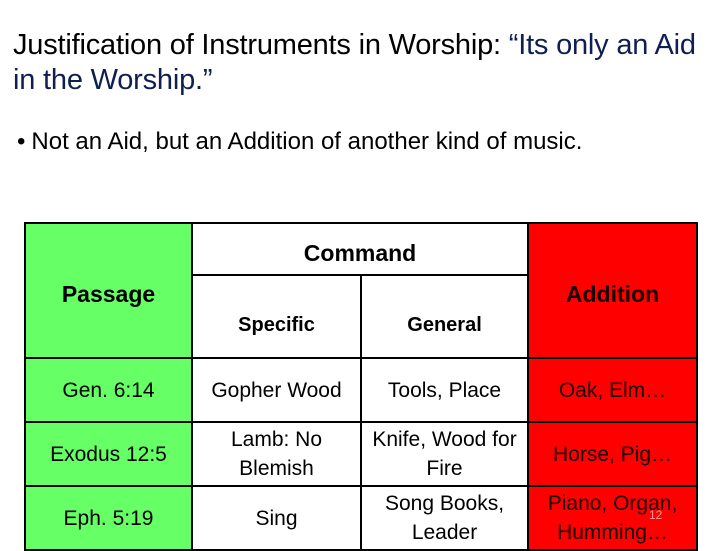  Describe the element at coordinates (261, 45) in the screenshot. I see `title-main: Justification of Instruments in Worship:` at that location.